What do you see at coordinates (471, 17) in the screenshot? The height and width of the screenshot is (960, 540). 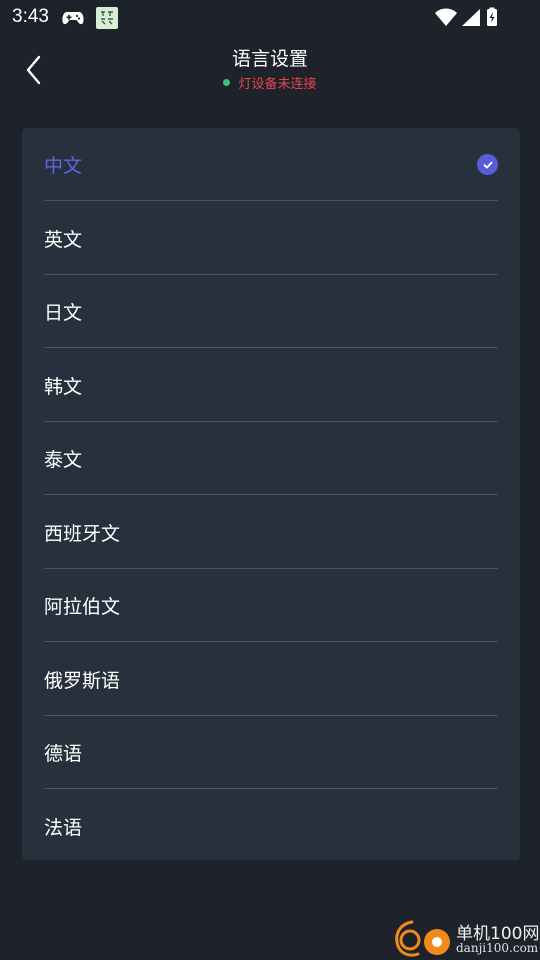 I see `signal-icon` at bounding box center [471, 17].